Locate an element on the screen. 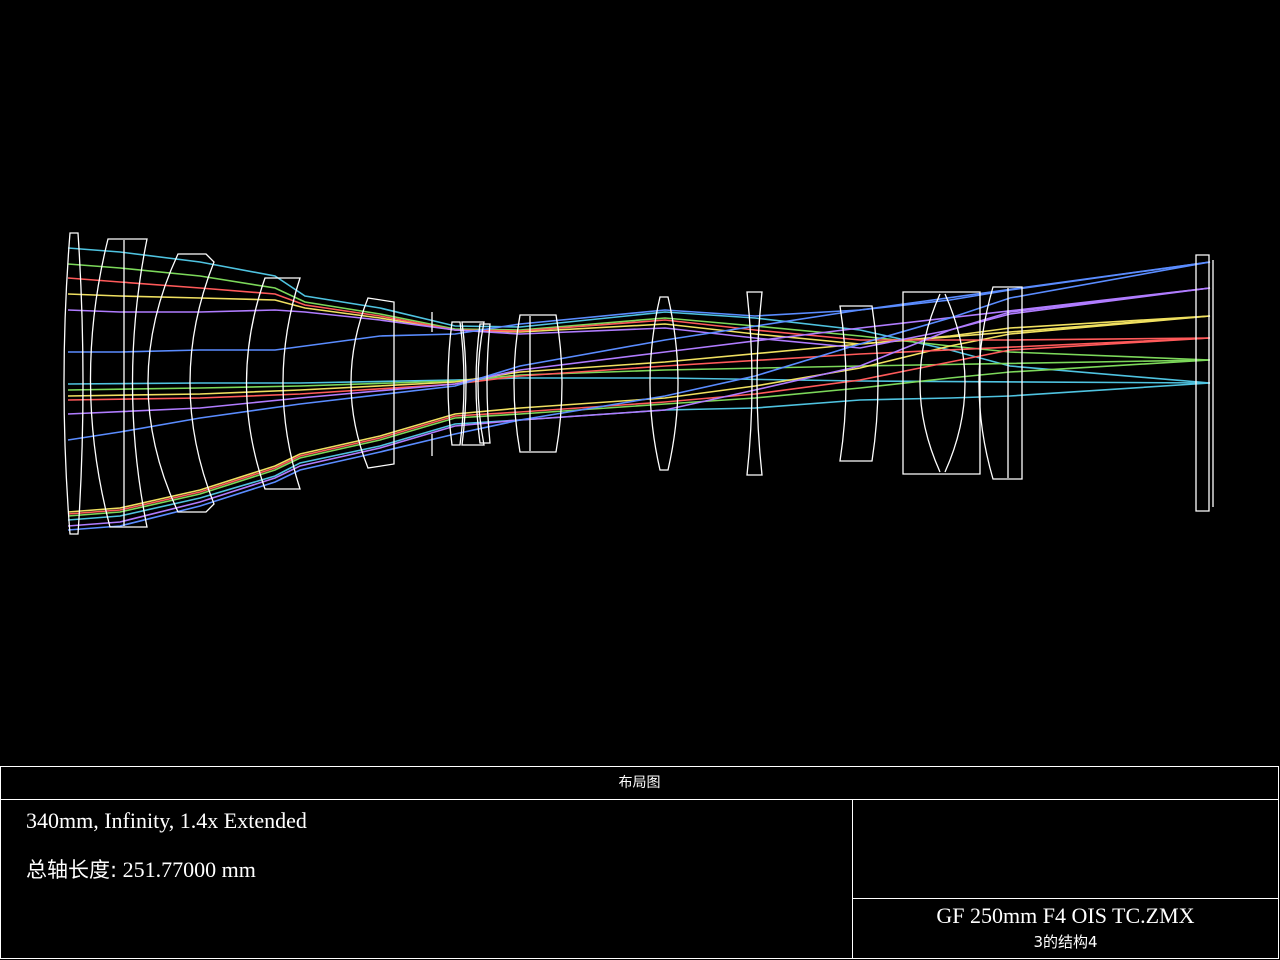 The width and height of the screenshot is (1280, 960). ray-field-5-chief is located at coordinates (639, 351).